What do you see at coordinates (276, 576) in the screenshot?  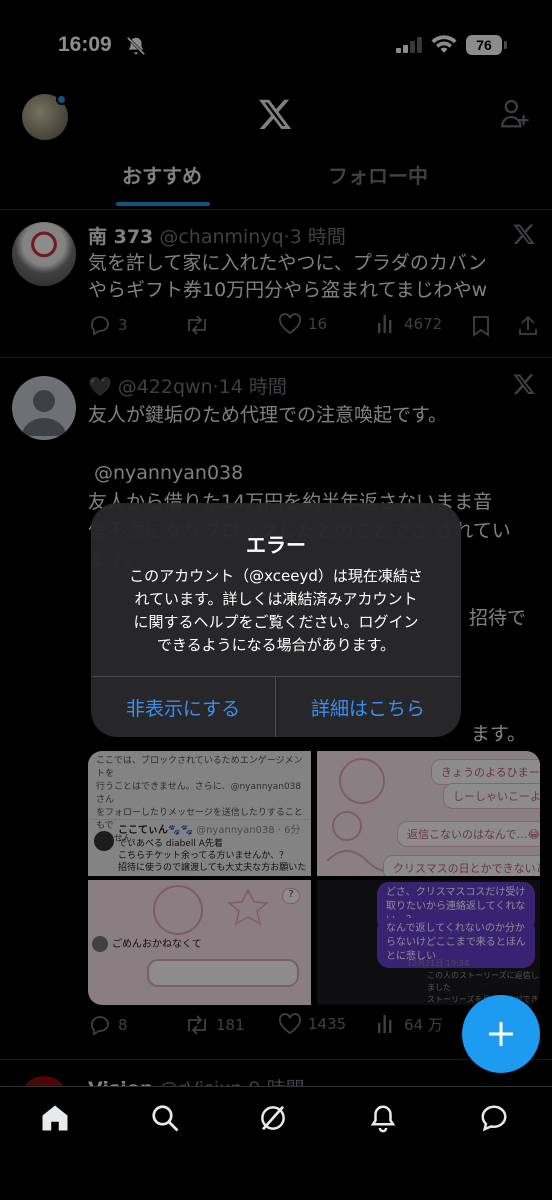 I see `dialog-message-line: このアカウント（@xceeyd）は現在凍結さ` at bounding box center [276, 576].